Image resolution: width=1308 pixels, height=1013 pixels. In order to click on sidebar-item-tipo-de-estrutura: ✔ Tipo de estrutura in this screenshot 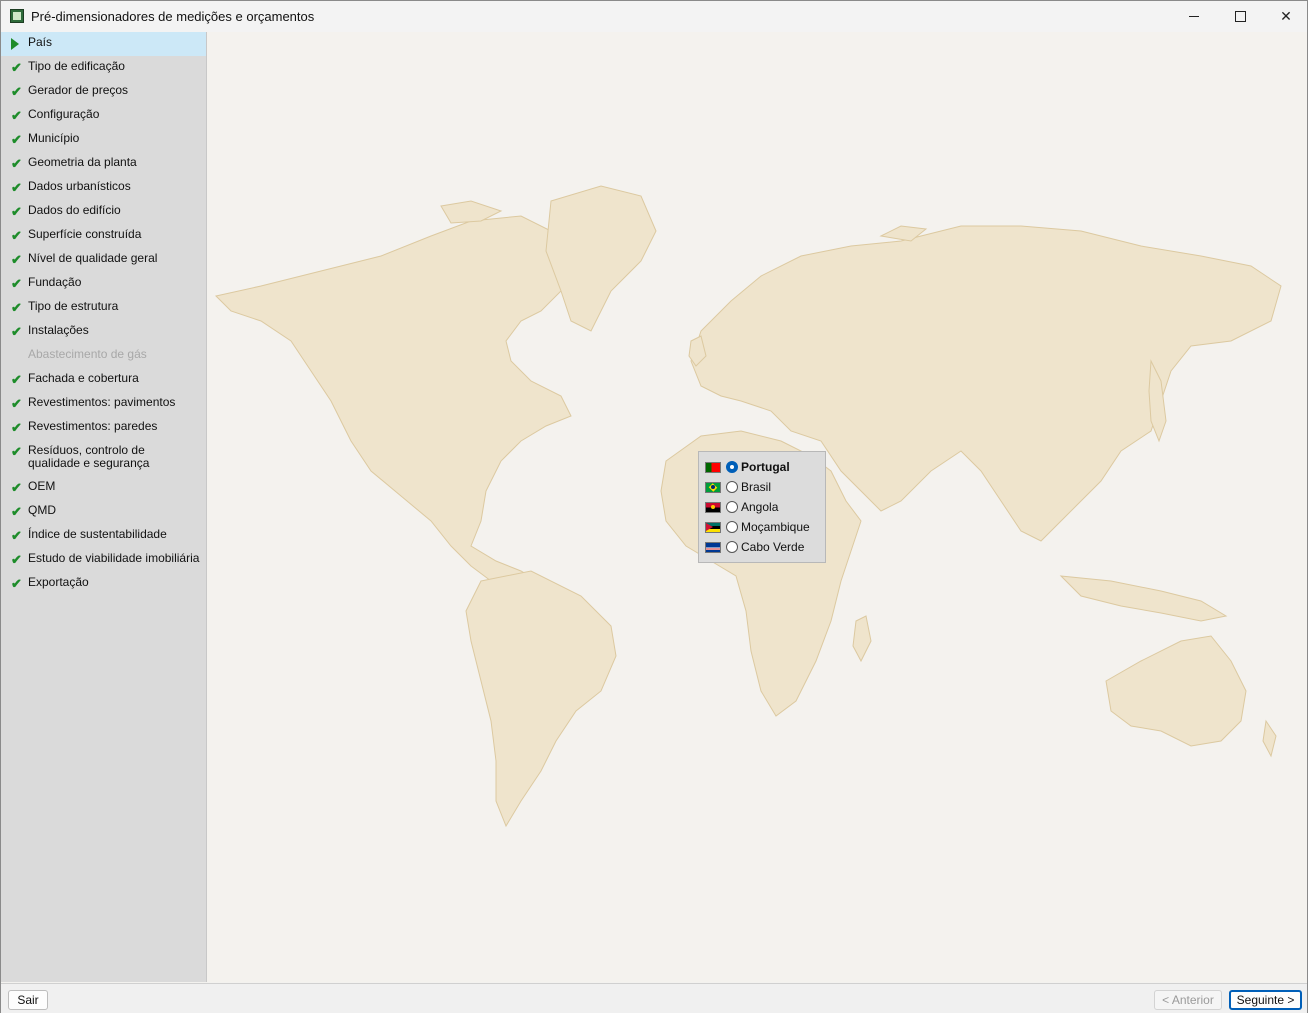, I will do `click(103, 308)`.